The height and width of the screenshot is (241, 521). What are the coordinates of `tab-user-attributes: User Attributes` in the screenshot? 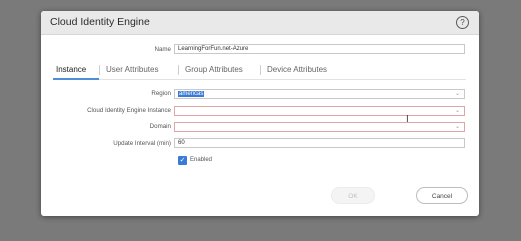 It's located at (132, 69).